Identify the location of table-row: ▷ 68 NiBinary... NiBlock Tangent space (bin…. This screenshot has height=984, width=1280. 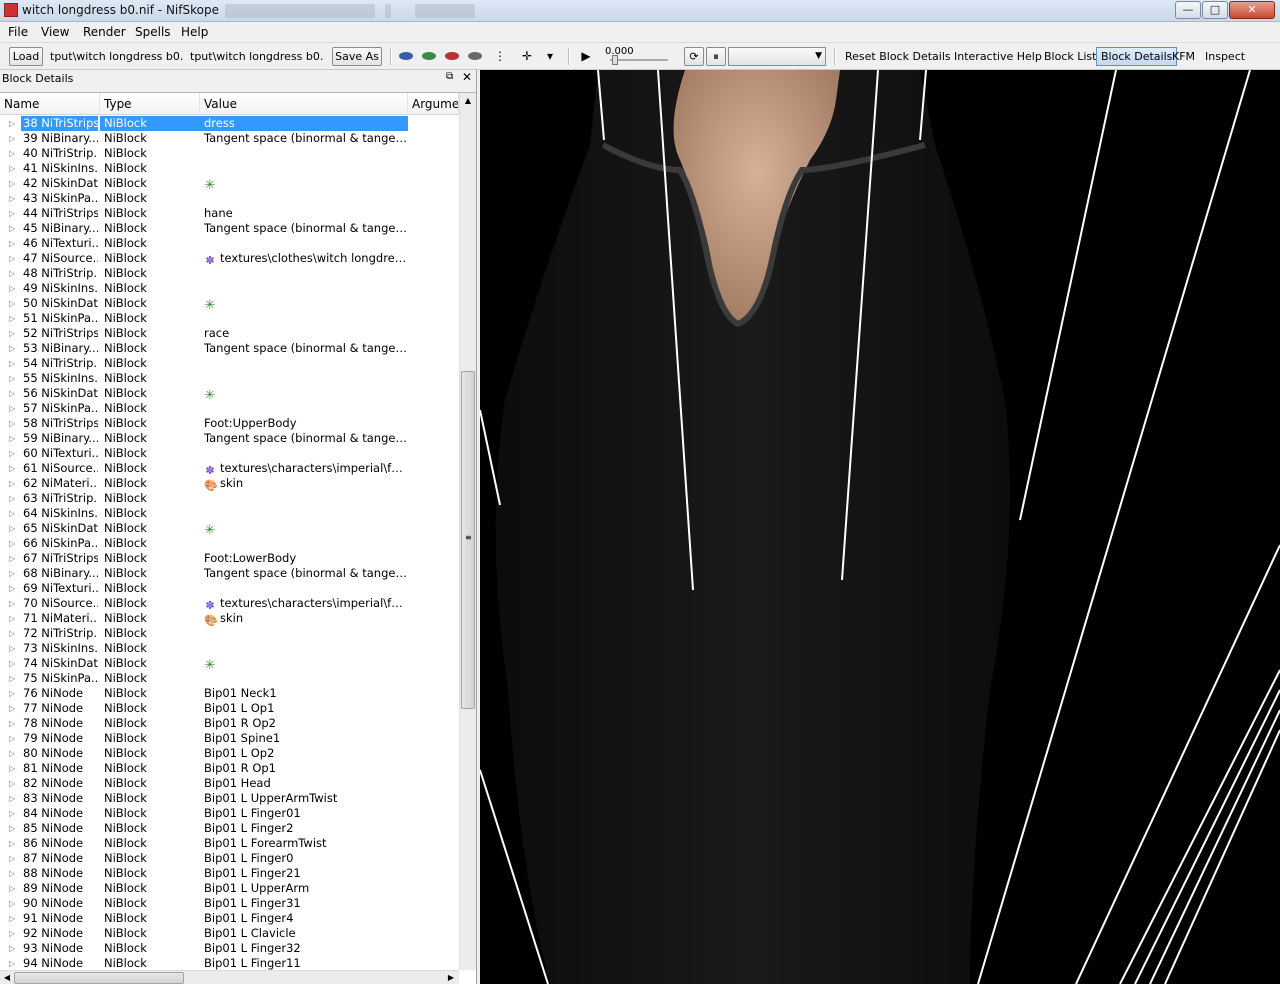
(229, 573).